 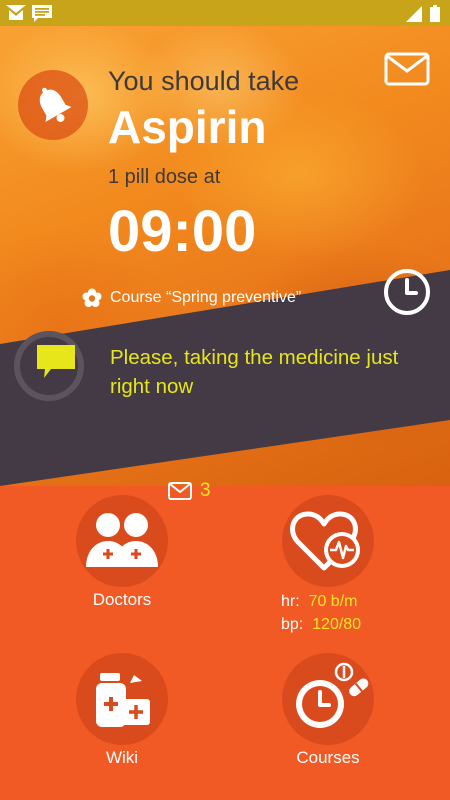 What do you see at coordinates (225, 13) in the screenshot?
I see `status-bar` at bounding box center [225, 13].